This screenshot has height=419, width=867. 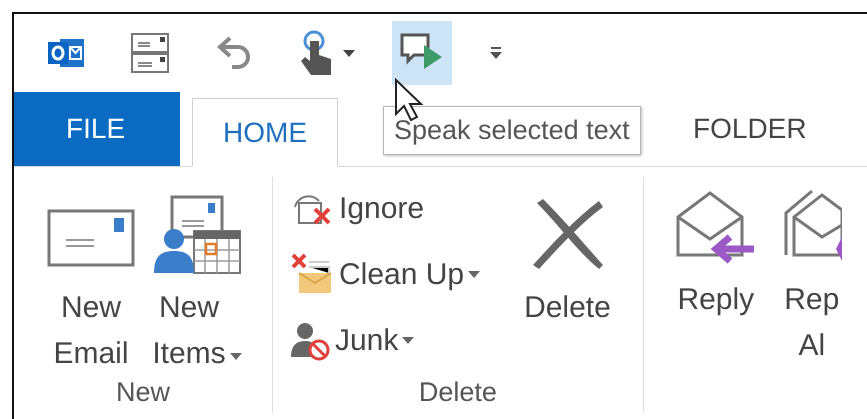 I want to click on ribbon-button: New Items, so click(x=197, y=284).